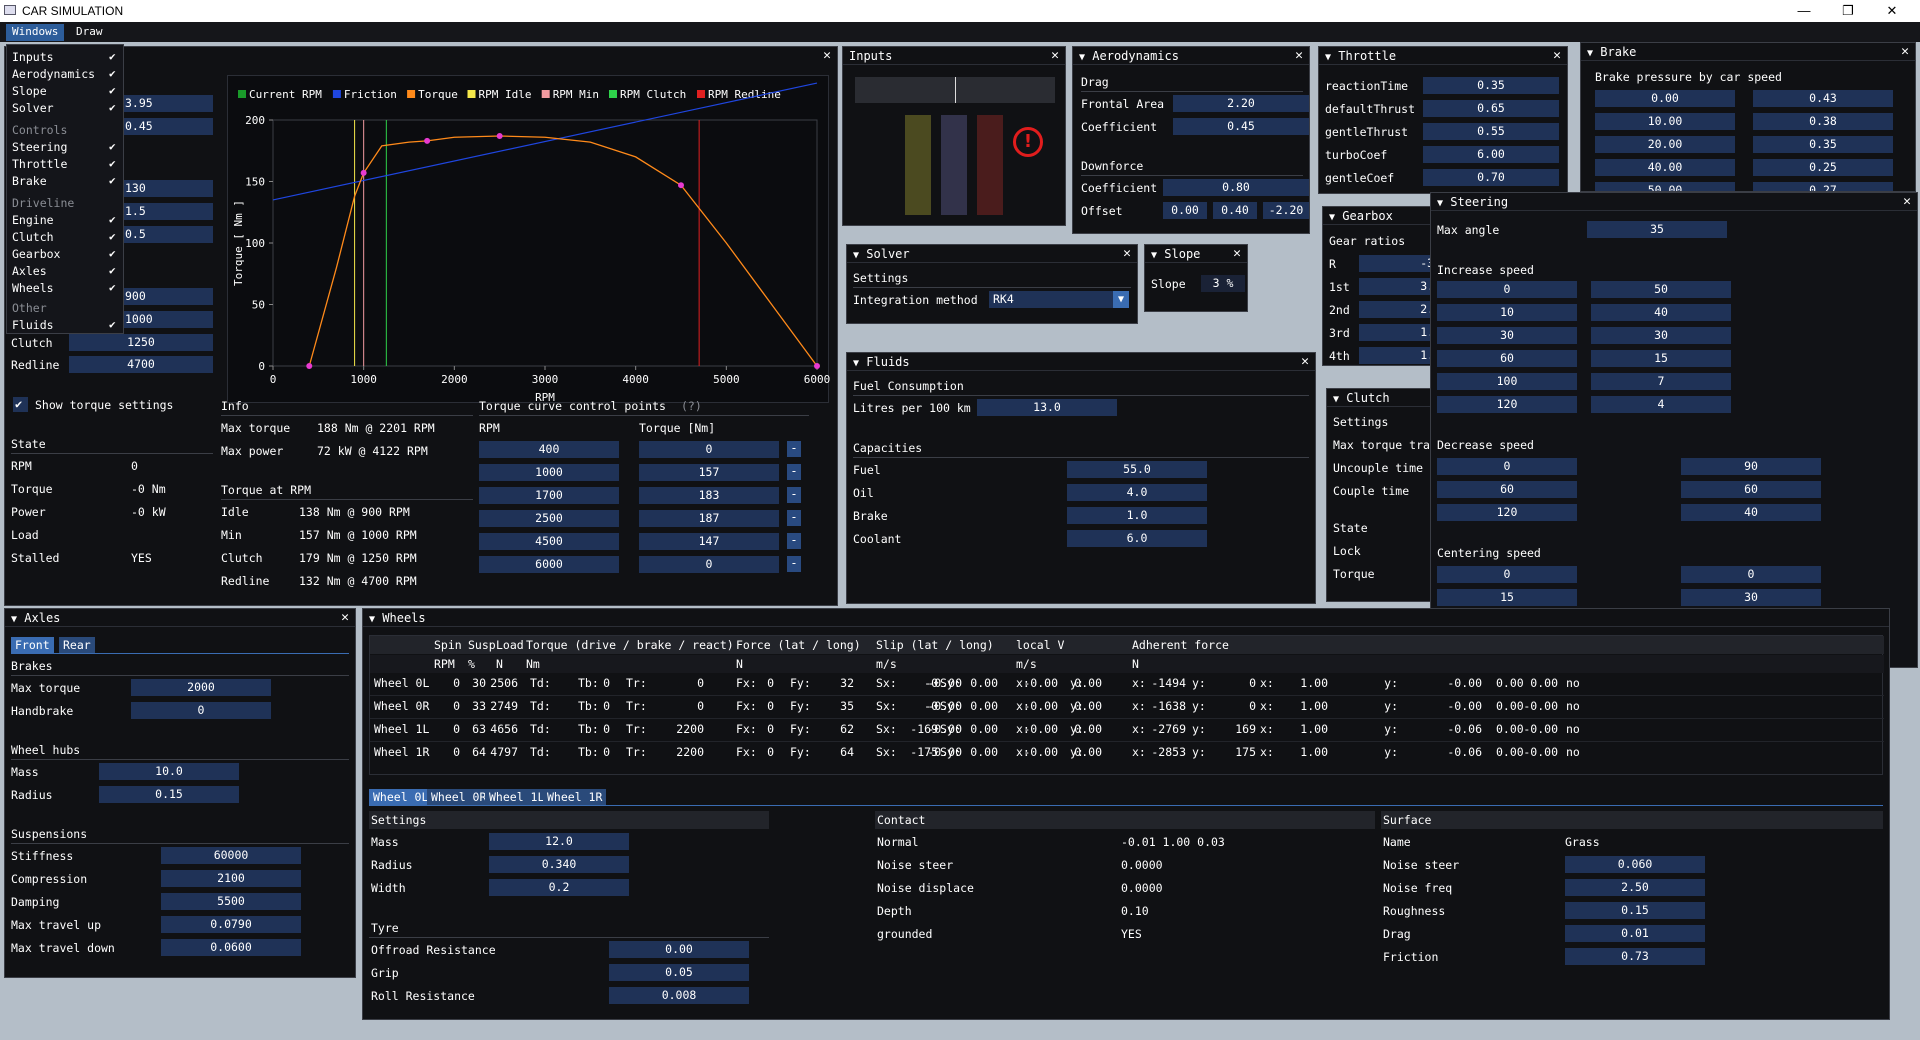 The height and width of the screenshot is (1040, 1920). What do you see at coordinates (1751, 489) in the screenshot?
I see `decrease-rate-field: 60` at bounding box center [1751, 489].